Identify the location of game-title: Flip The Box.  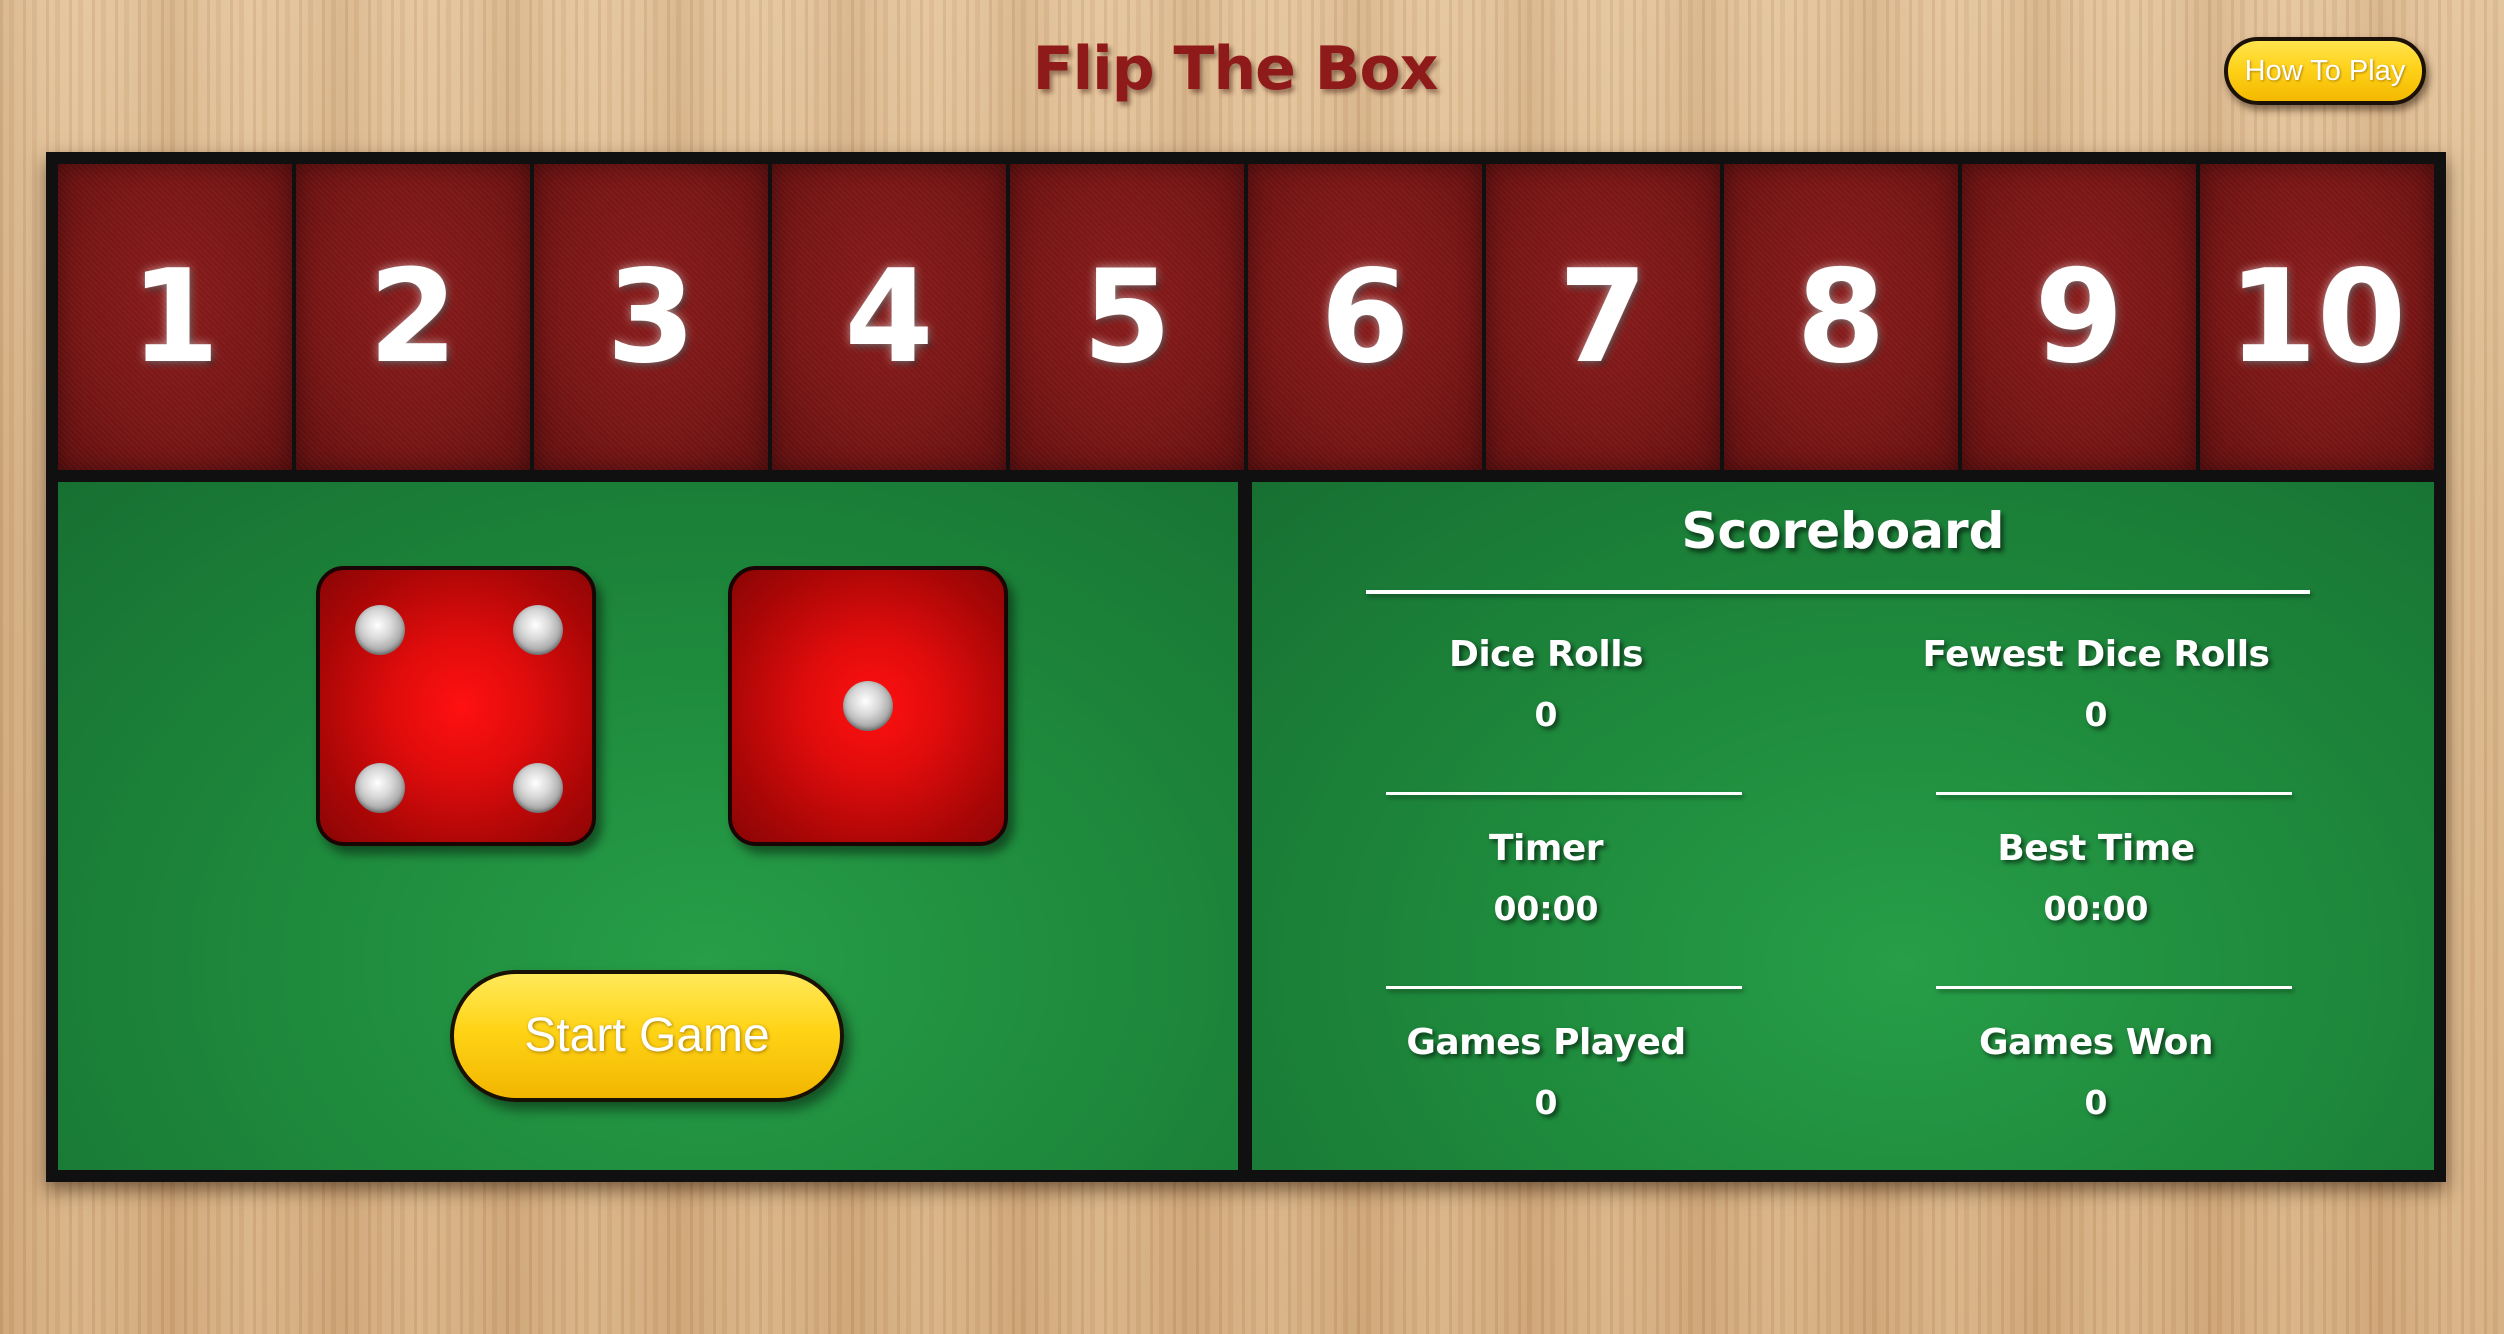
(1235, 69).